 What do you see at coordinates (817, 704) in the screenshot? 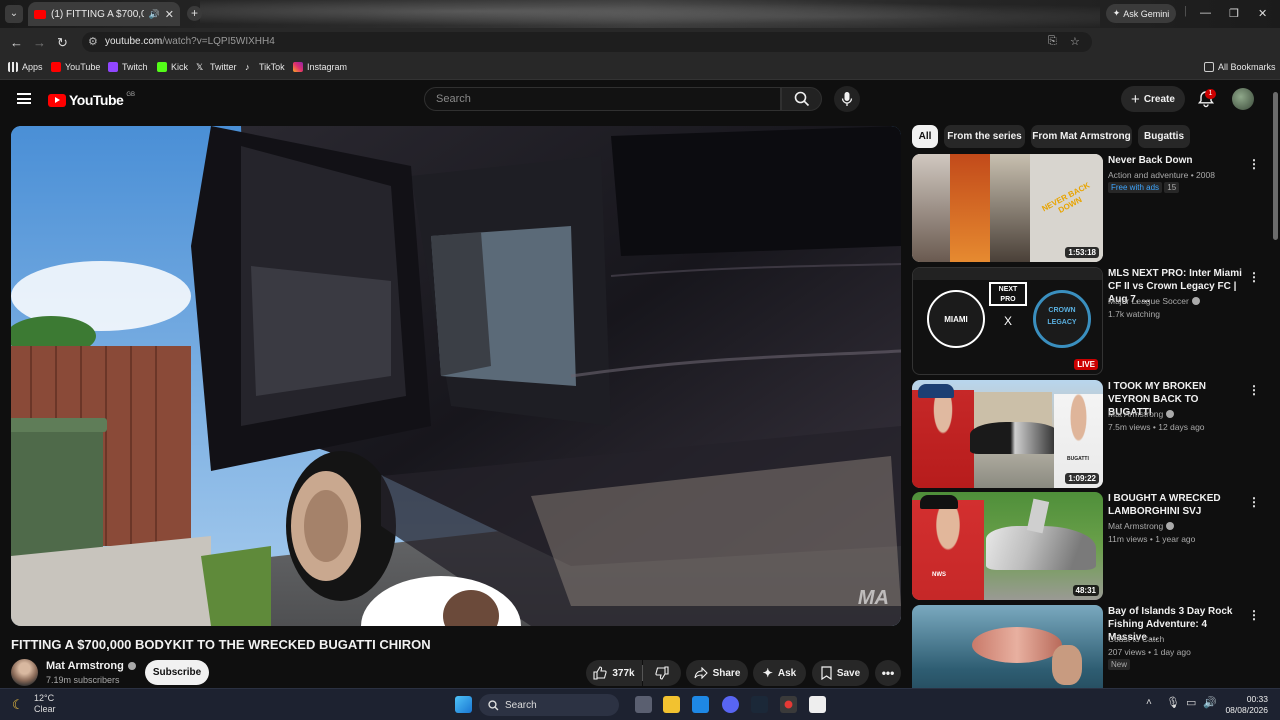
I see `notepad-icon` at bounding box center [817, 704].